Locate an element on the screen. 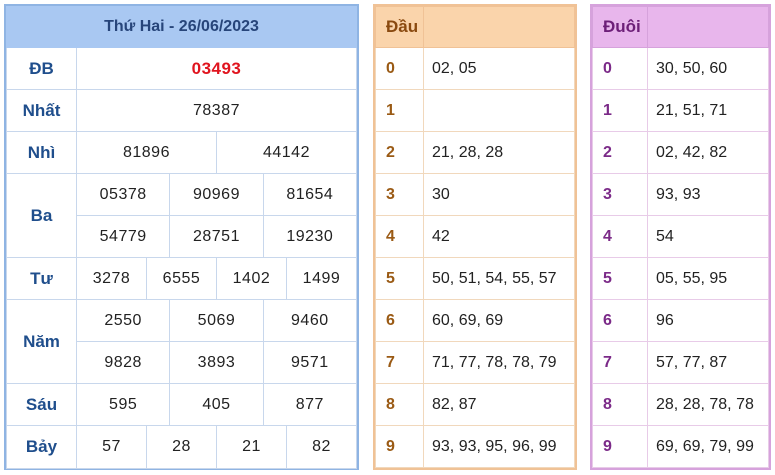 The width and height of the screenshot is (775, 475). tail-values: 21, 51, 71 is located at coordinates (708, 110).